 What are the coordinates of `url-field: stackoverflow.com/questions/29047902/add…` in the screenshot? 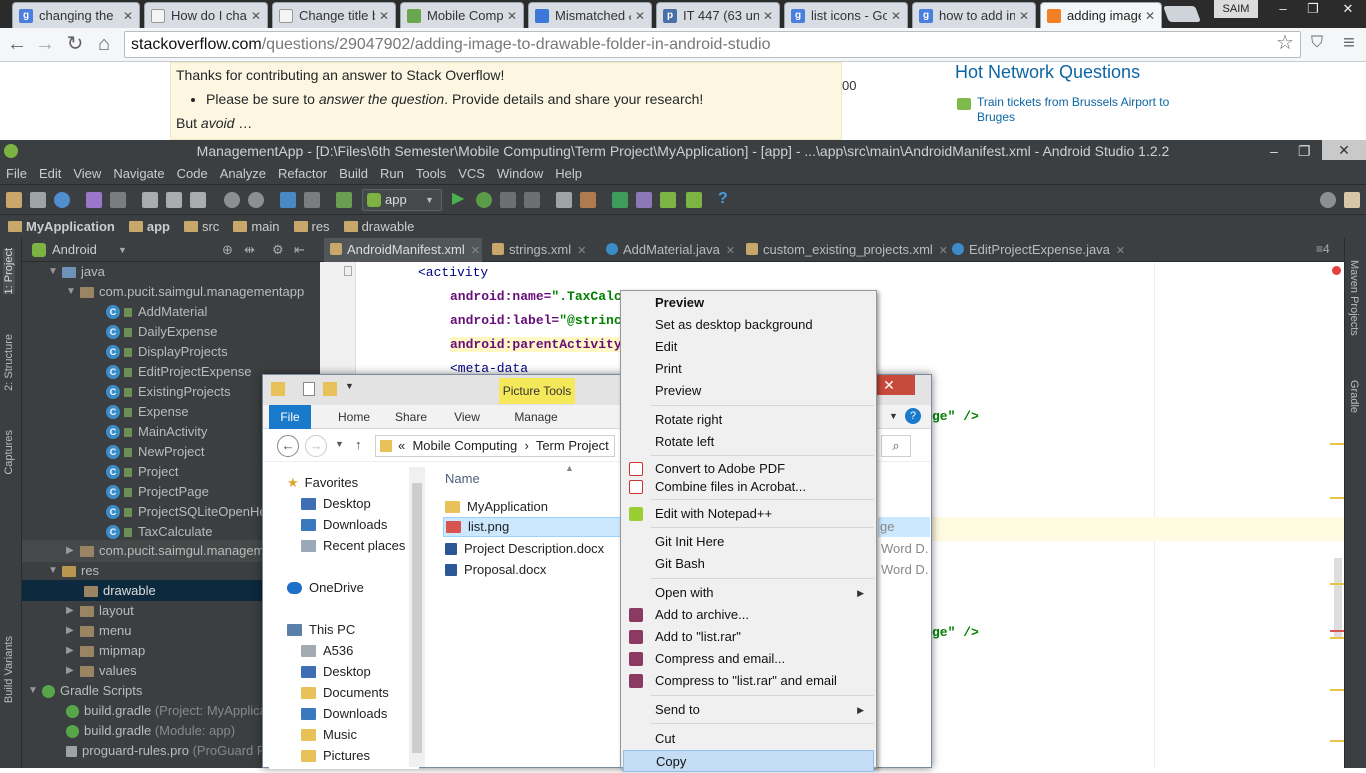 It's located at (712, 44).